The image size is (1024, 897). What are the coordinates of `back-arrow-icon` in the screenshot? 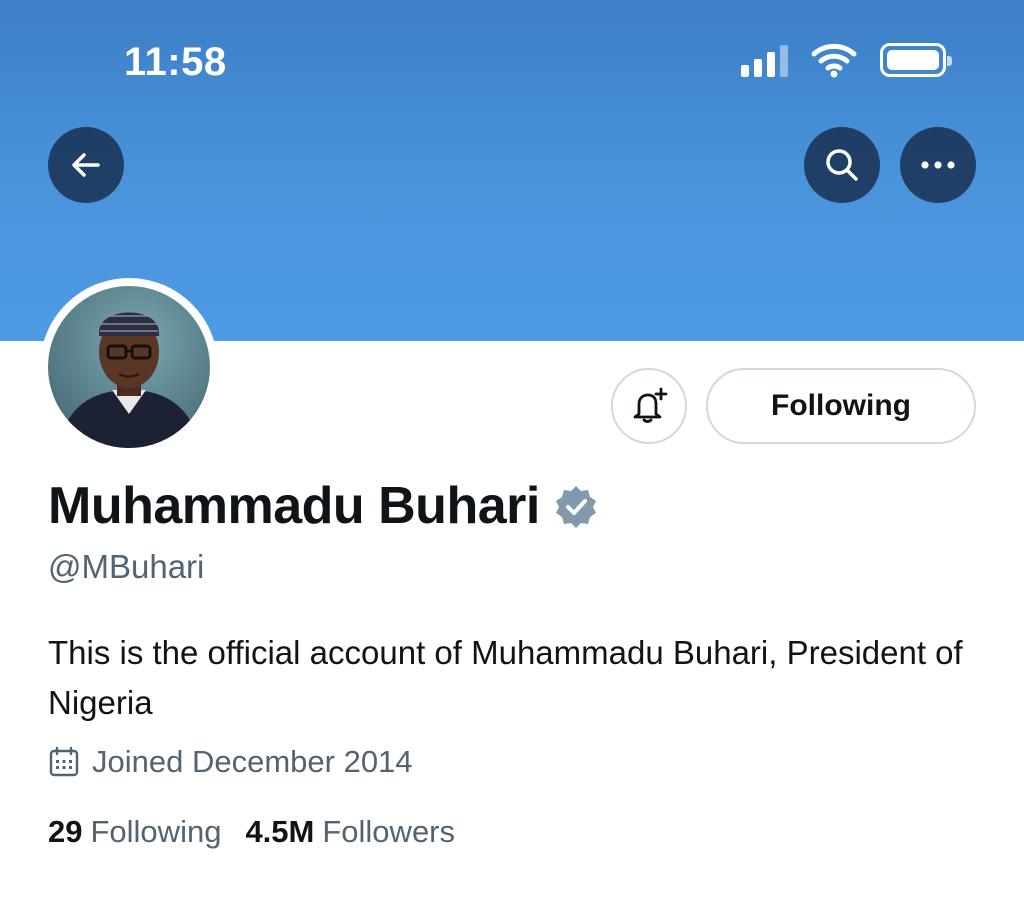 It's located at (86, 165).